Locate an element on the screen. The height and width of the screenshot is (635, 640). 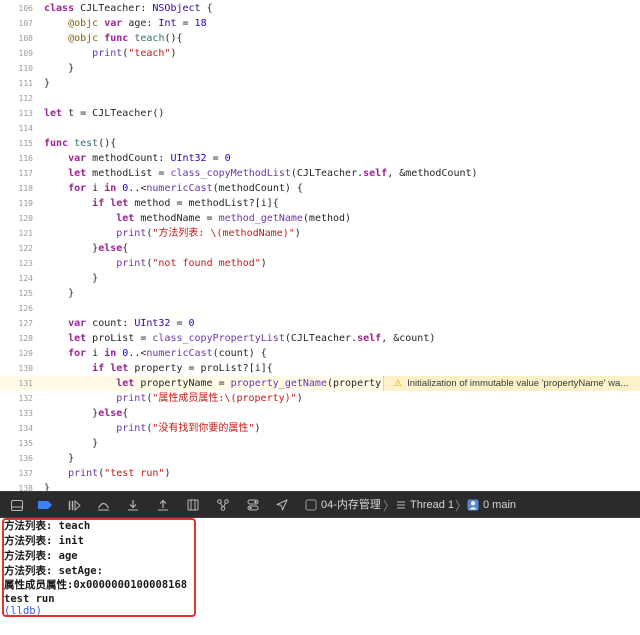
line-number: 118 is located at coordinates (25, 188).